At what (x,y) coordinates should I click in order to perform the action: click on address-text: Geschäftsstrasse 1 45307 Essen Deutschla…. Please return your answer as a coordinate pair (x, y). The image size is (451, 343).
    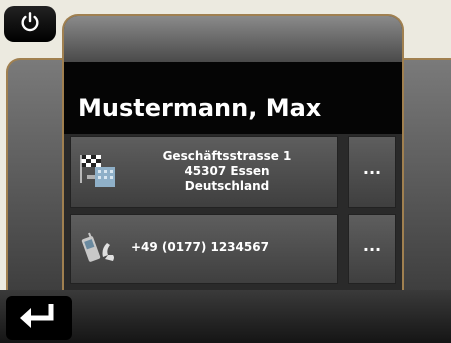
    Looking at the image, I should click on (227, 171).